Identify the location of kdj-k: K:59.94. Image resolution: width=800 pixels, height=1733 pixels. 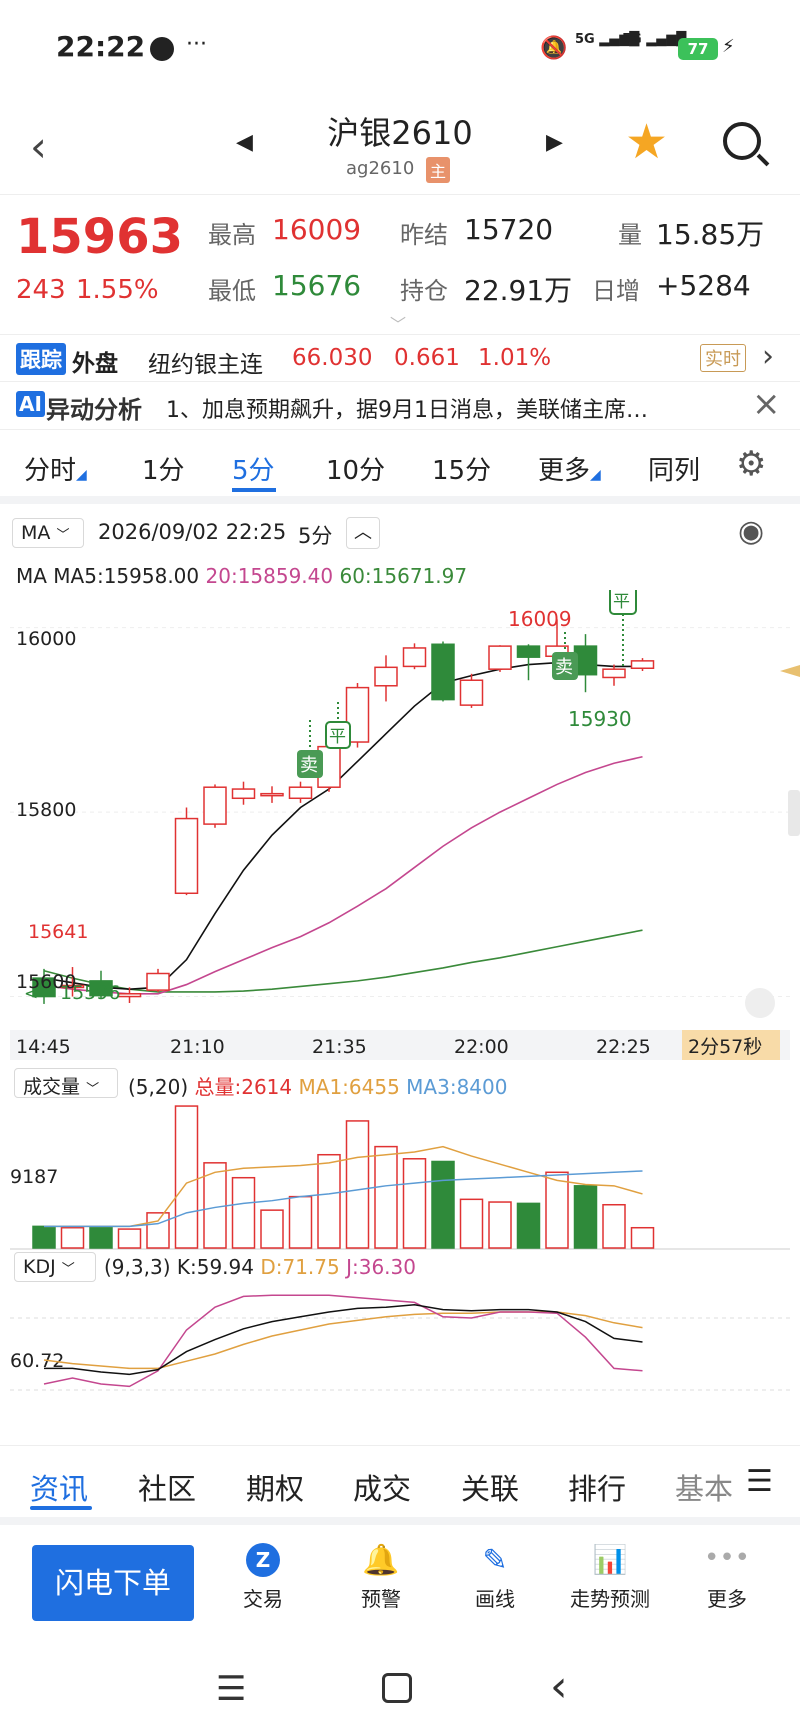
(215, 1267).